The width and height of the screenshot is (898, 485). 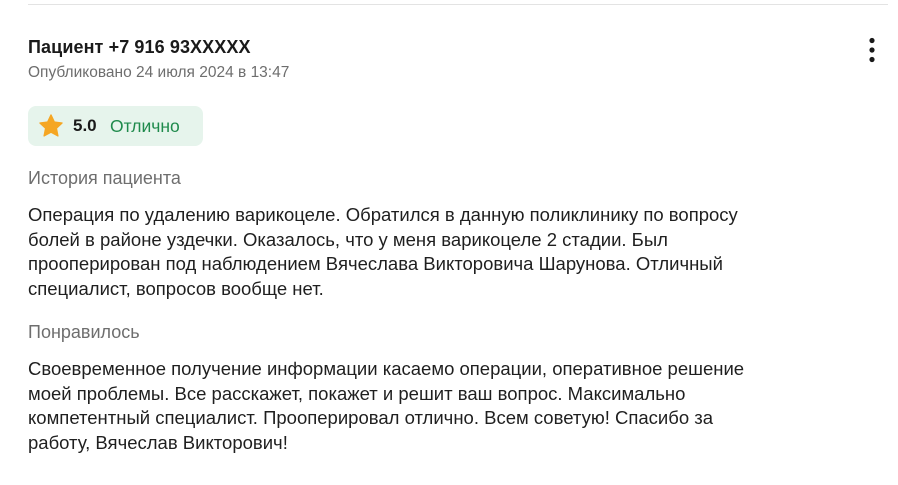 What do you see at coordinates (145, 126) in the screenshot?
I see `rating-label: Отлично` at bounding box center [145, 126].